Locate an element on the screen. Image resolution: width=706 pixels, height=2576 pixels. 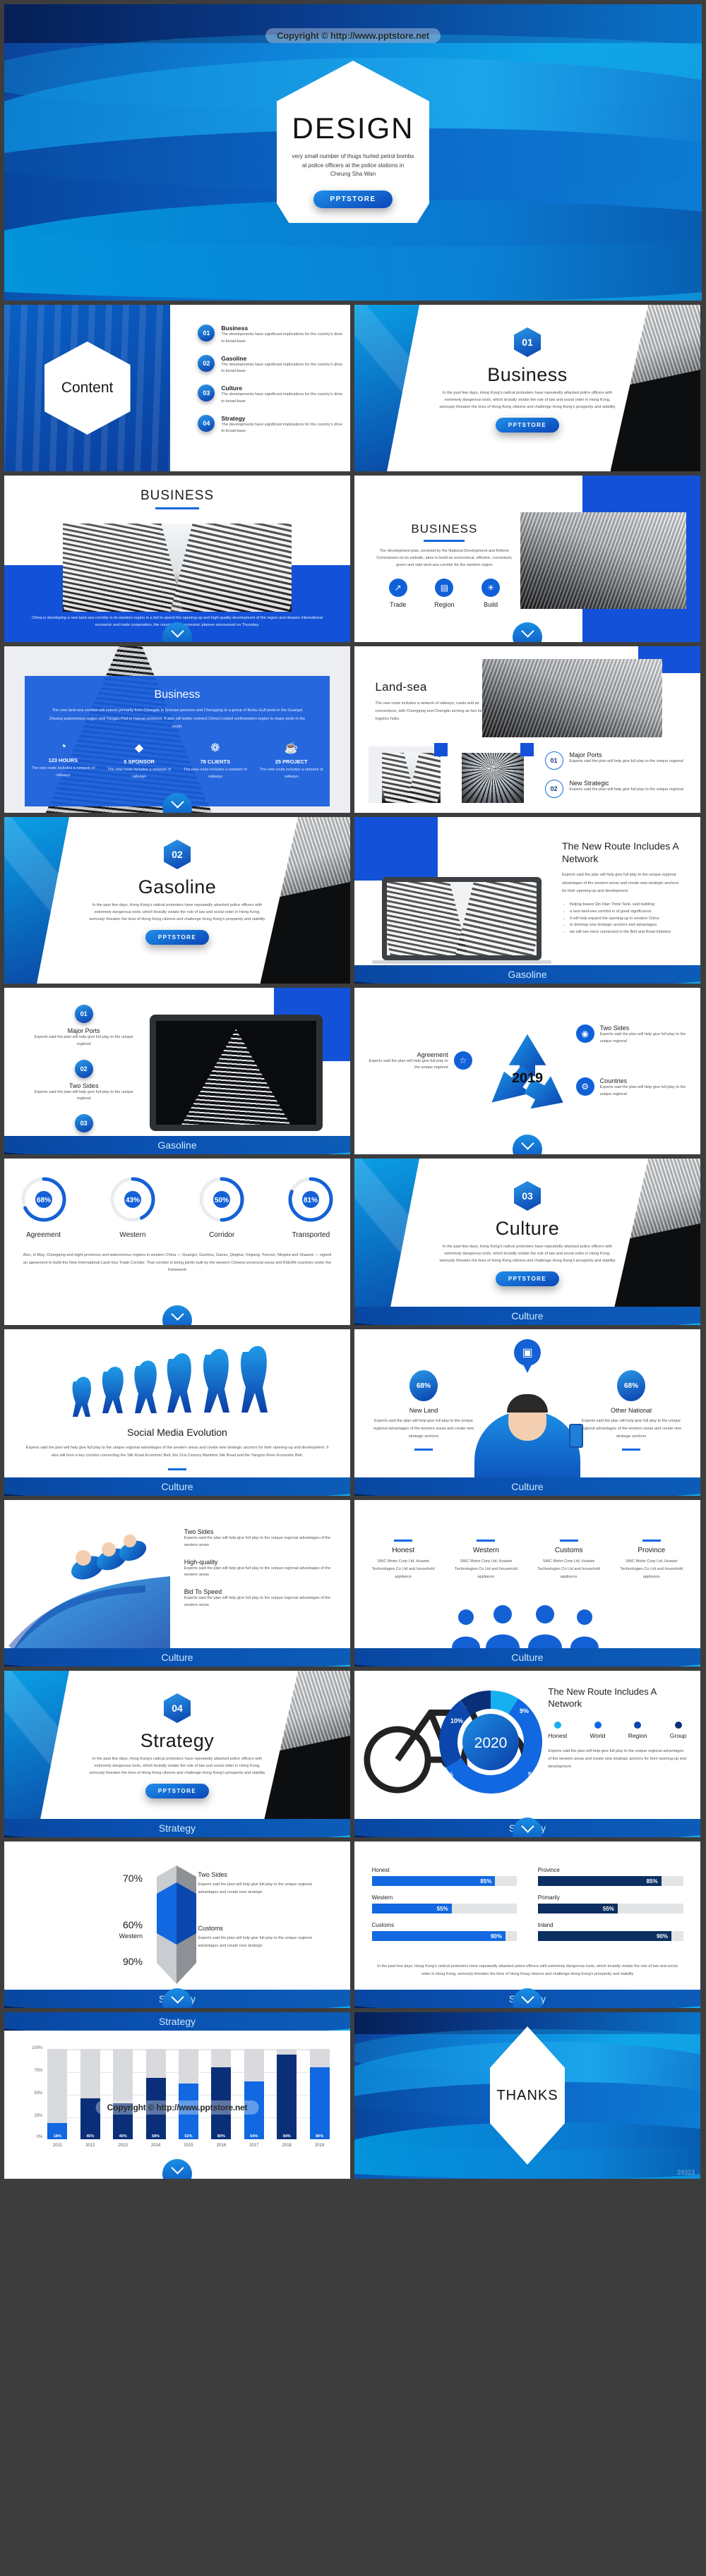
tablet-screen is located at coordinates (235, 1073).